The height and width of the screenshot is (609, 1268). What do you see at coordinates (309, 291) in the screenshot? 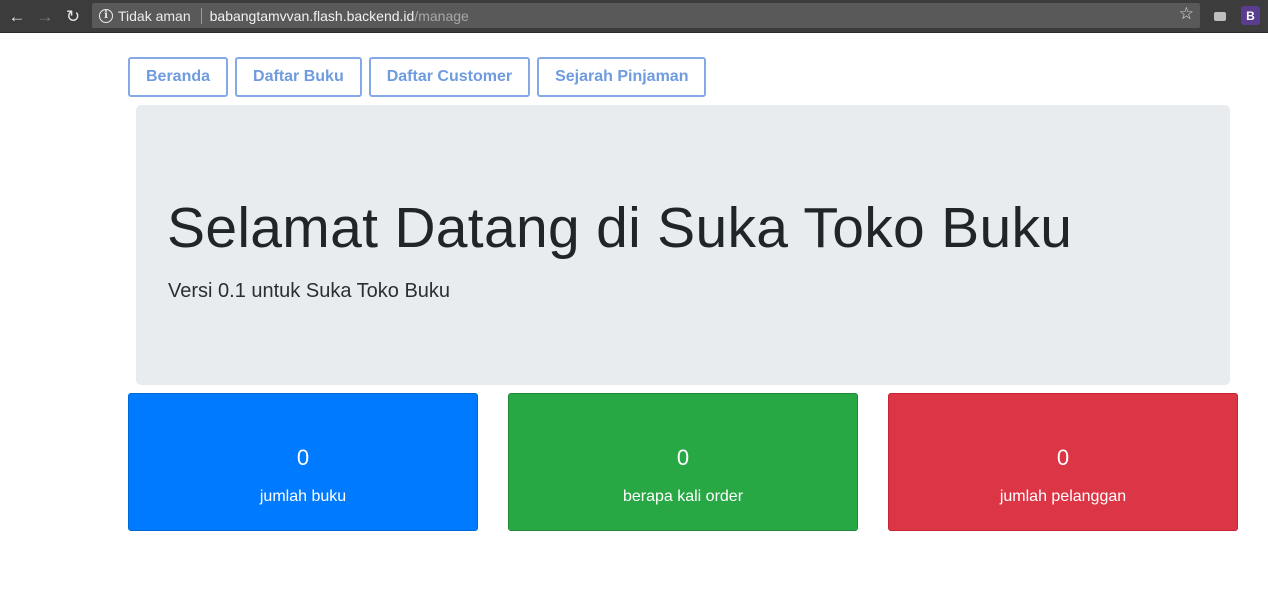
I see `page-lead: Versi 0.1 untuk Suka Toko Buku` at bounding box center [309, 291].